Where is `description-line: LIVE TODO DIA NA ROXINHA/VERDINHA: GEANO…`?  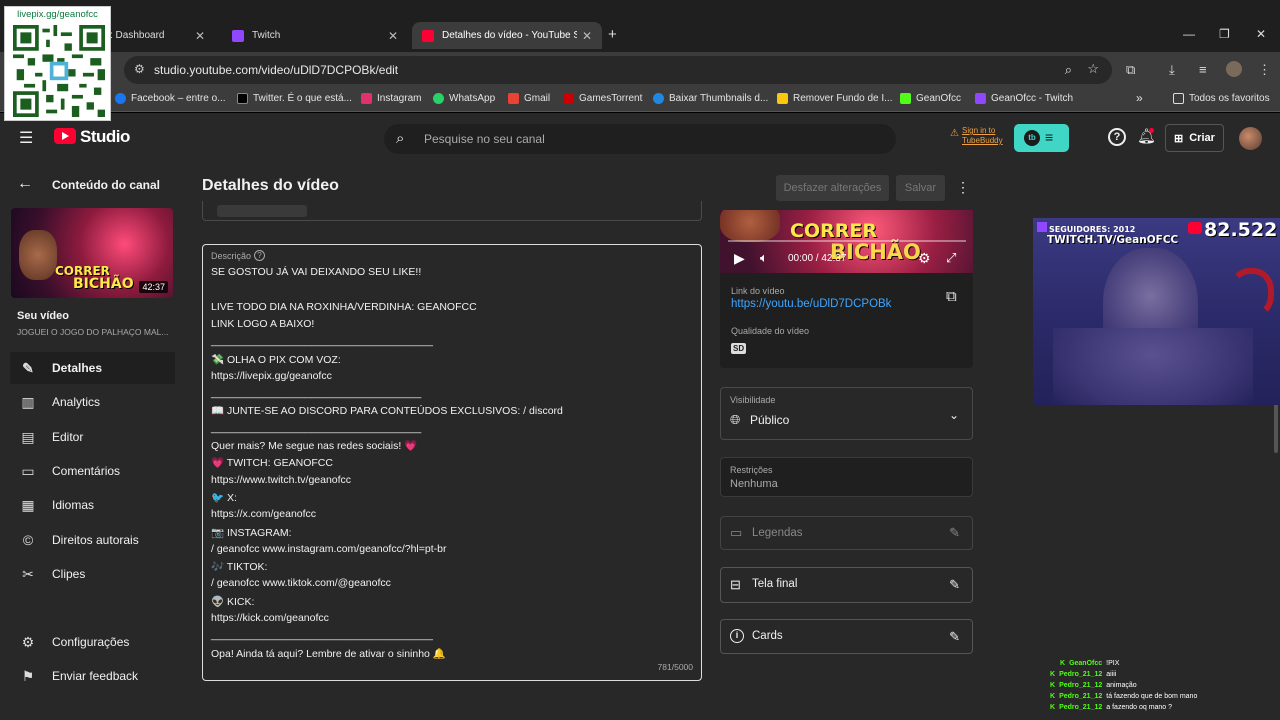
description-line: LIVE TODO DIA NA ROXINHA/VERDINHA: GEANO… is located at coordinates (344, 306).